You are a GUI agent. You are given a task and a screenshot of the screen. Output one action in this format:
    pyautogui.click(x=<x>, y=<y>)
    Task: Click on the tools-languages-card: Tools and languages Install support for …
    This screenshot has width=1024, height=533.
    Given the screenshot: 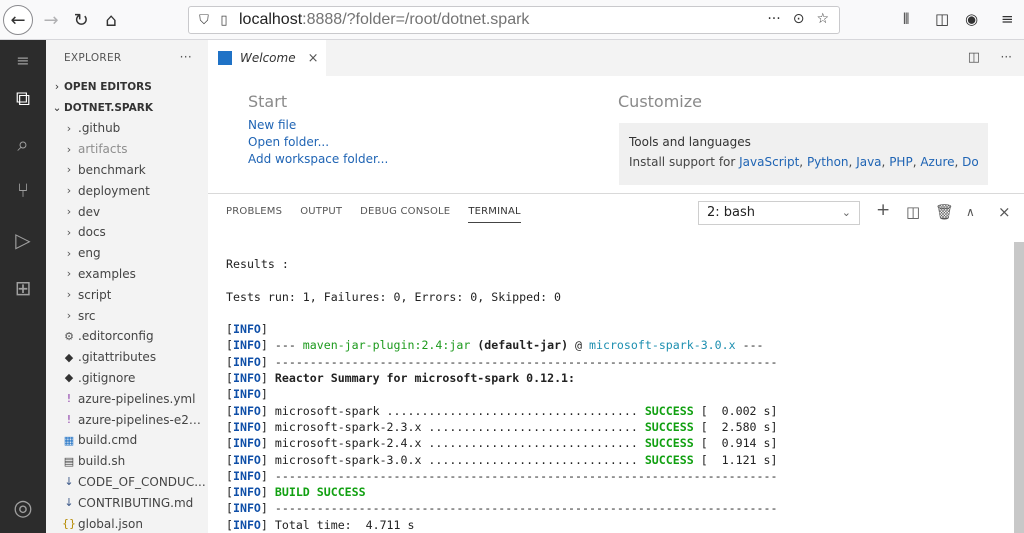 What is the action you would take?
    pyautogui.click(x=803, y=154)
    